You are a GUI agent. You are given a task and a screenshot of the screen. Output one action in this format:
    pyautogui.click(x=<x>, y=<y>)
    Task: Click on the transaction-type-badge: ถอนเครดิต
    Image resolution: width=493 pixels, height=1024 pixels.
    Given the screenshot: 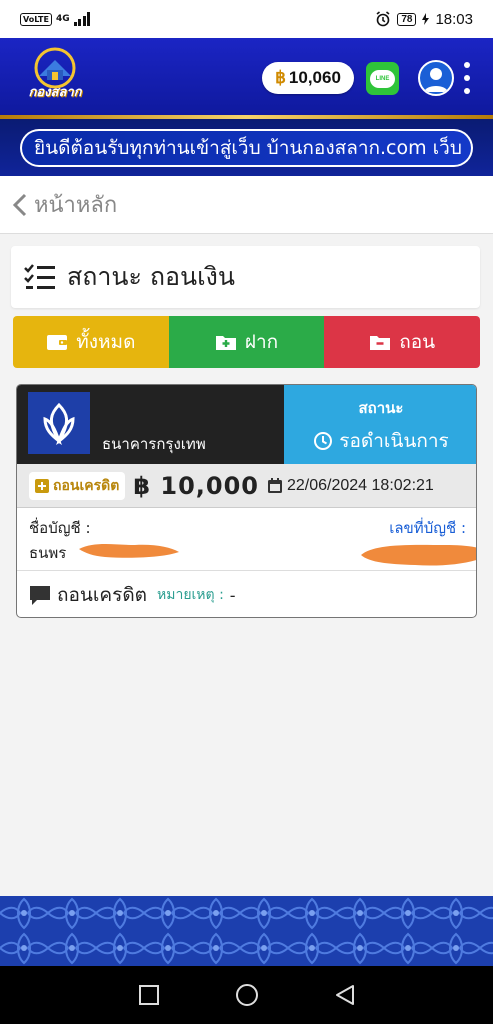 What is the action you would take?
    pyautogui.click(x=77, y=485)
    